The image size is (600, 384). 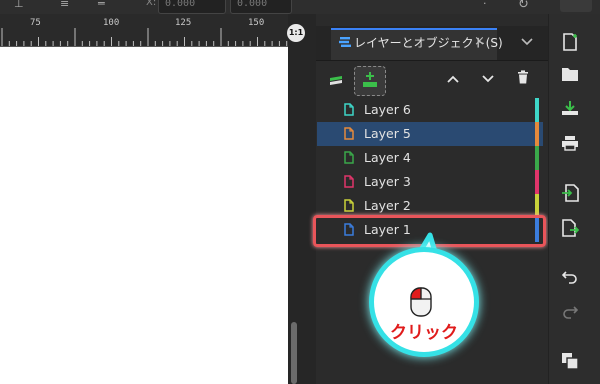 I want to click on undo-icon, so click(x=570, y=277).